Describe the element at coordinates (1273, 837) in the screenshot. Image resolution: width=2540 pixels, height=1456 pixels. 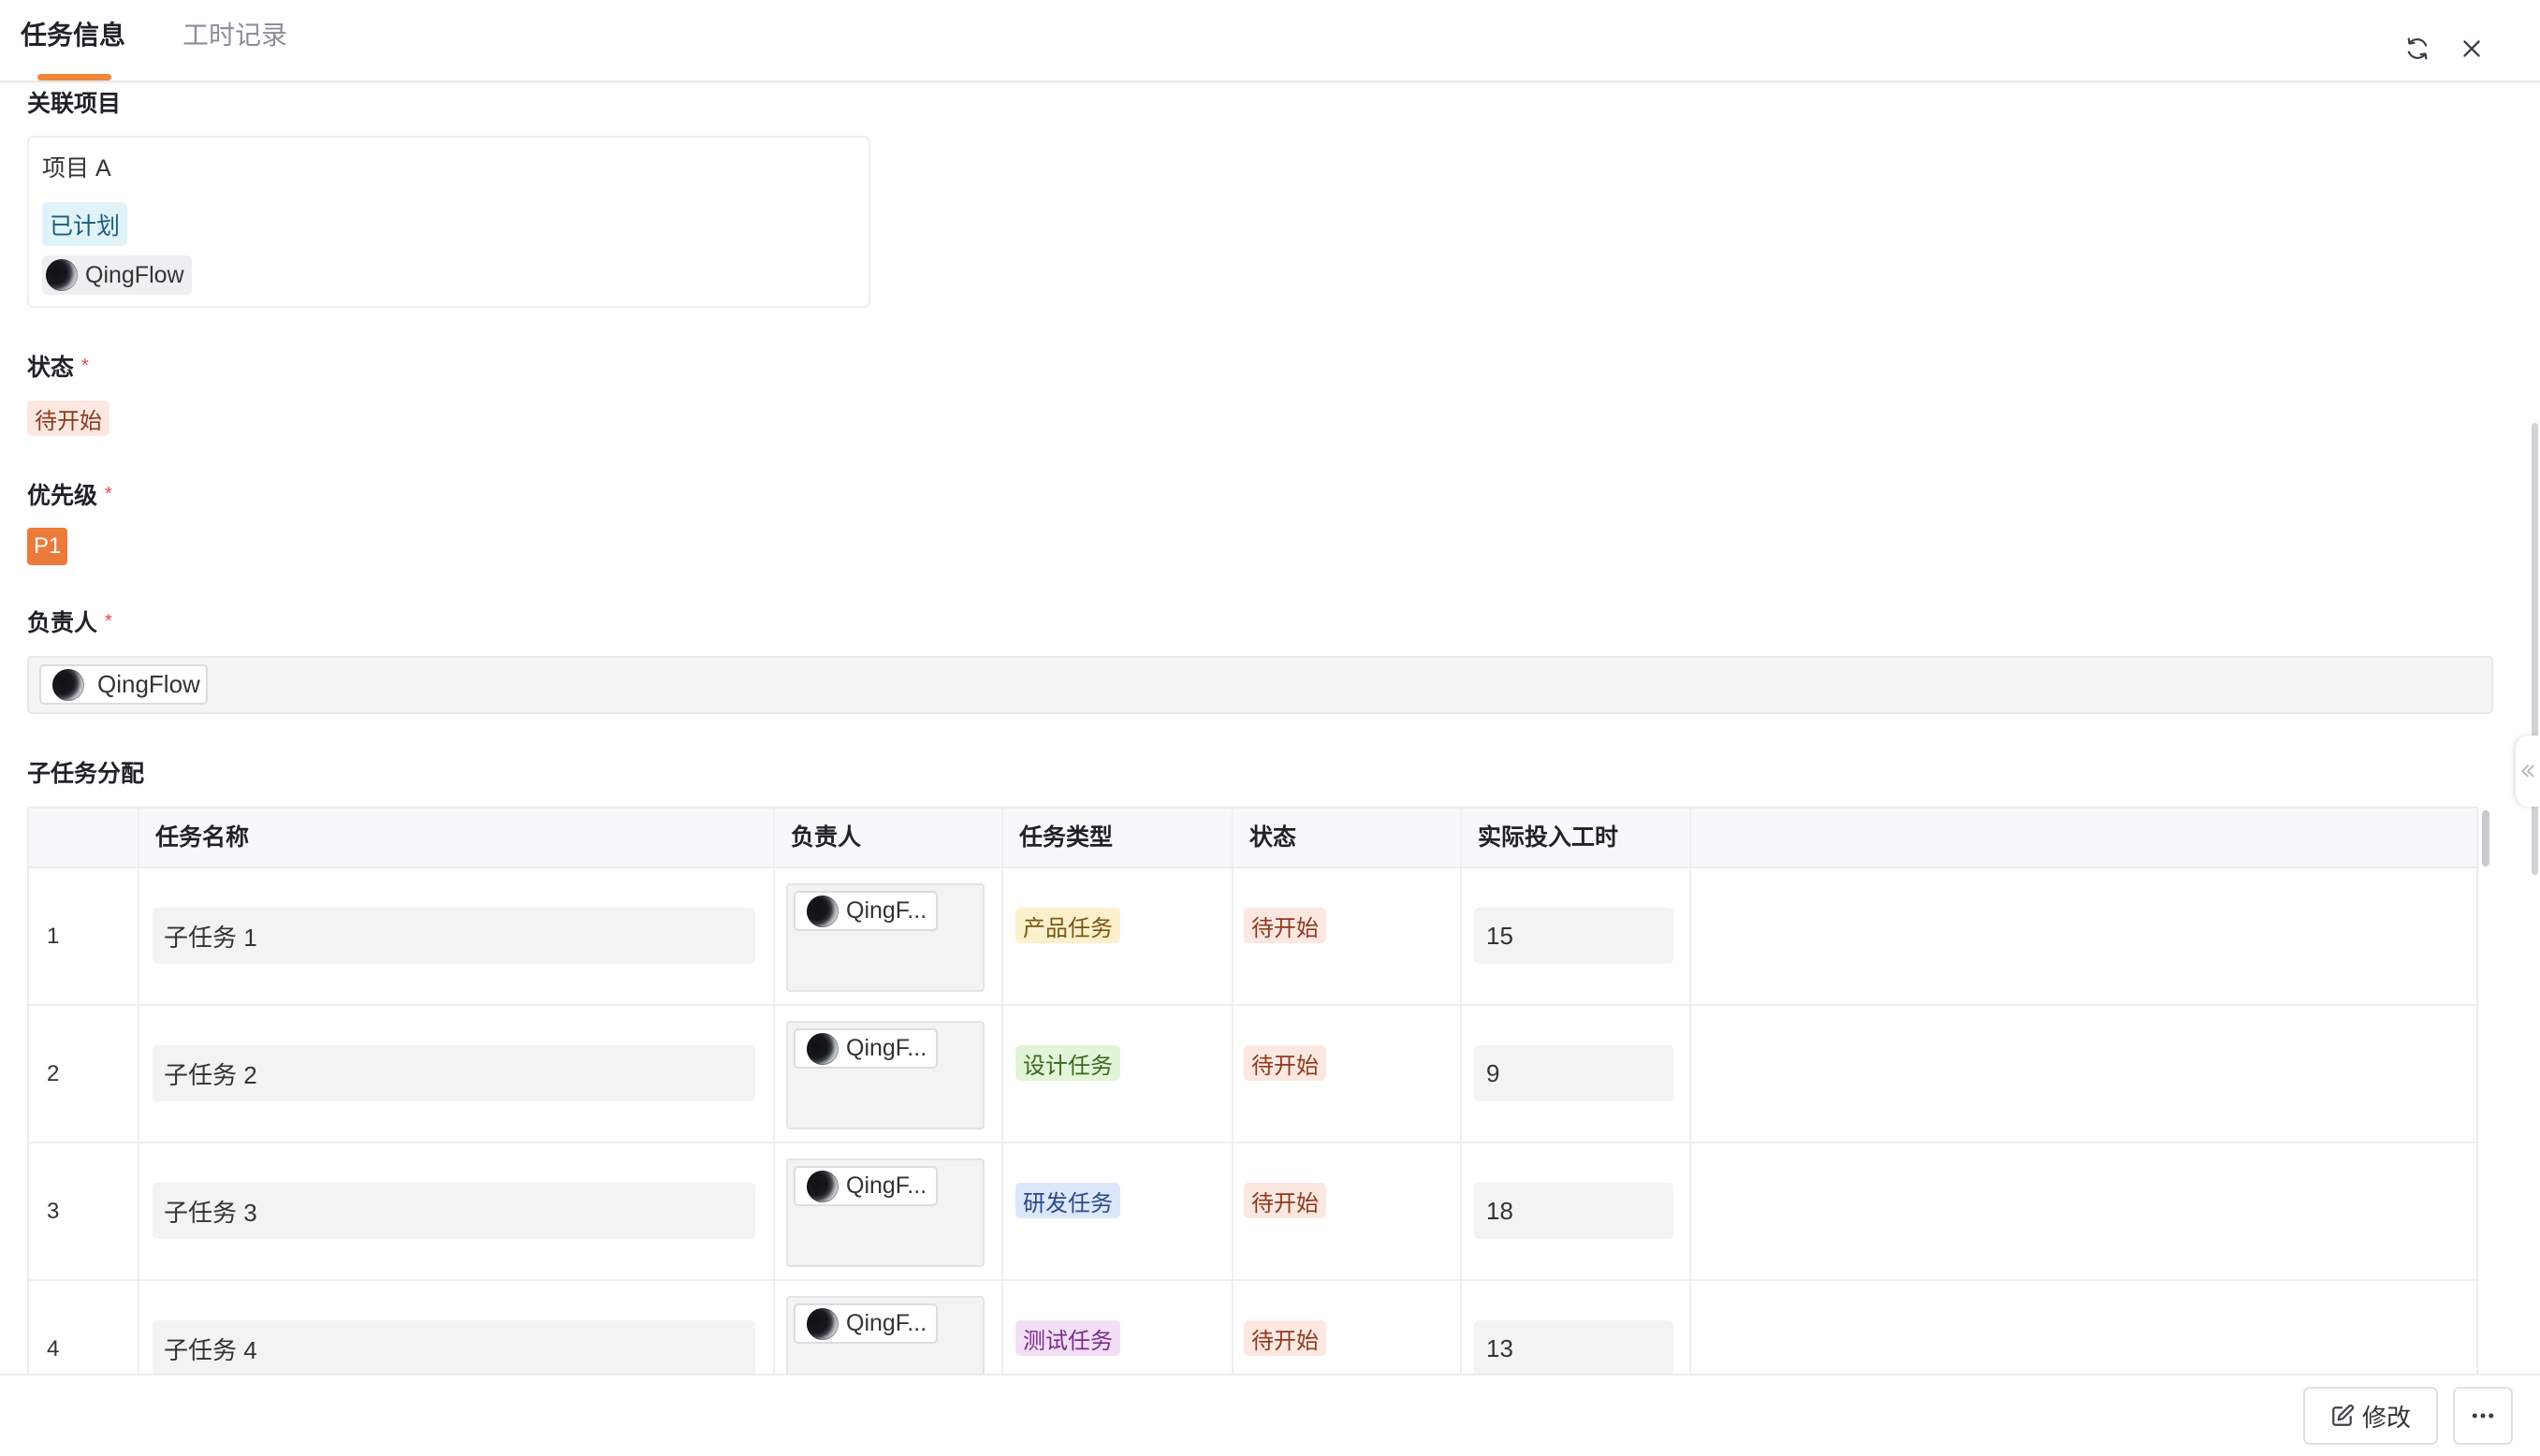
I see `column-header-status: 状态` at that location.